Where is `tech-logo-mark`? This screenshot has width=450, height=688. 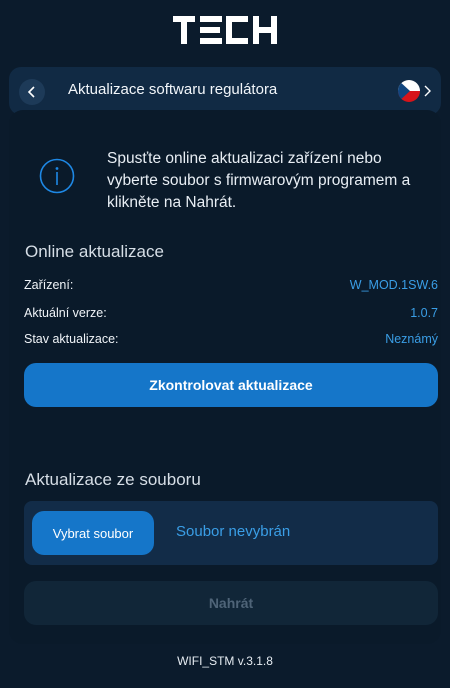 tech-logo-mark is located at coordinates (225, 30).